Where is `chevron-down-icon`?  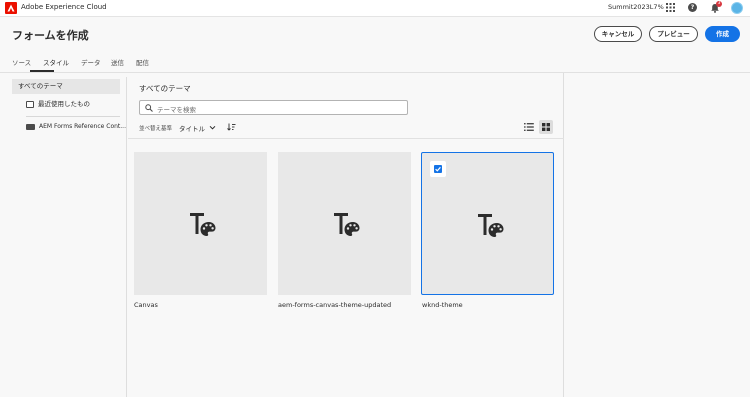 chevron-down-icon is located at coordinates (212, 127).